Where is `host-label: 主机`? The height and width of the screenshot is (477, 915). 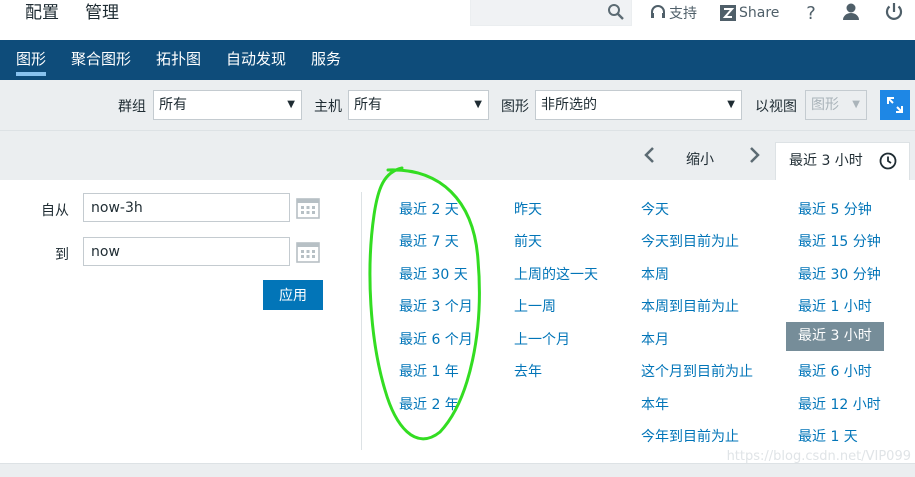 host-label: 主机 is located at coordinates (328, 107).